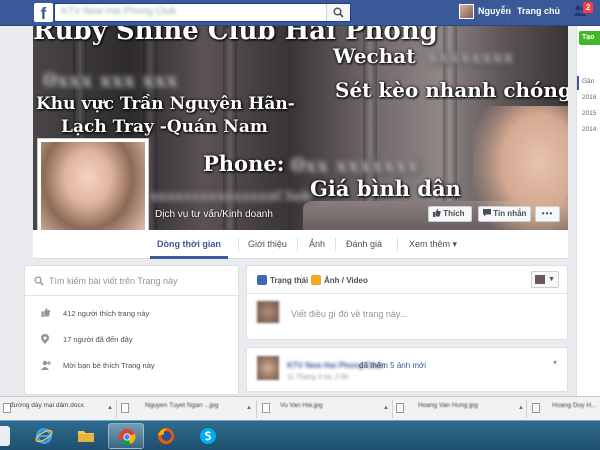  What do you see at coordinates (317, 377) in the screenshot?
I see `post-timestamp: 11 Tháng 3 lúc 2:56` at bounding box center [317, 377].